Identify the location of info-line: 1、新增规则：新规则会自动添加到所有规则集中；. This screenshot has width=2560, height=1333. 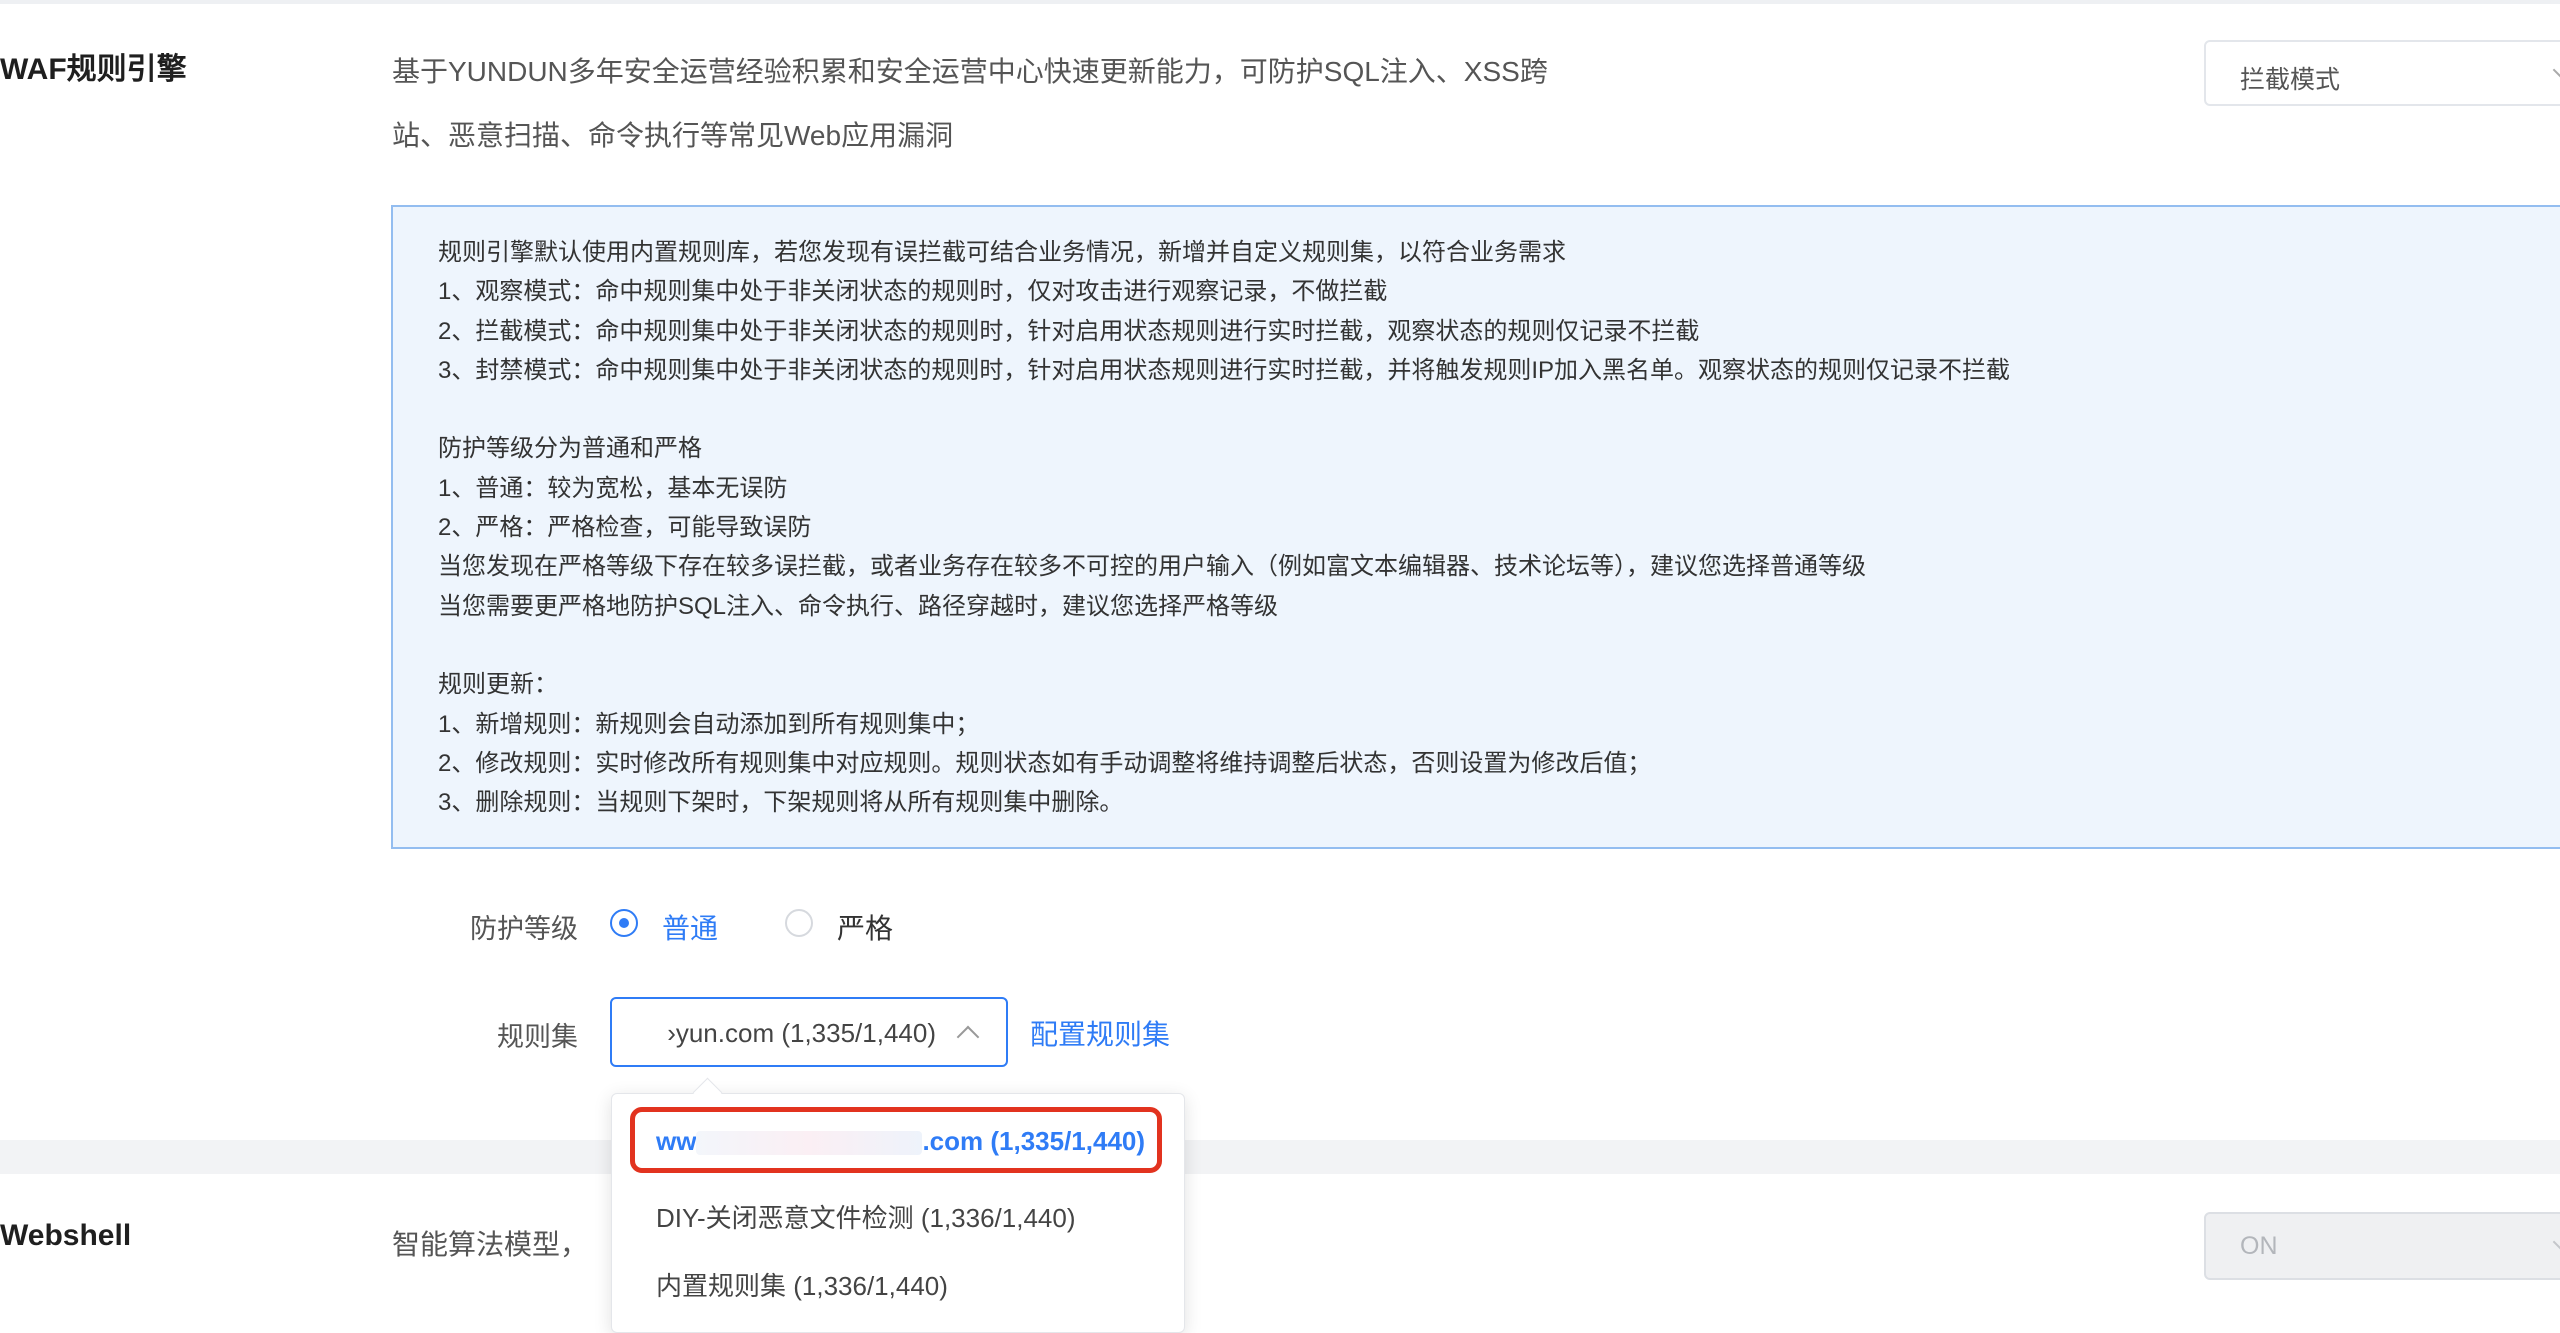
(709, 724).